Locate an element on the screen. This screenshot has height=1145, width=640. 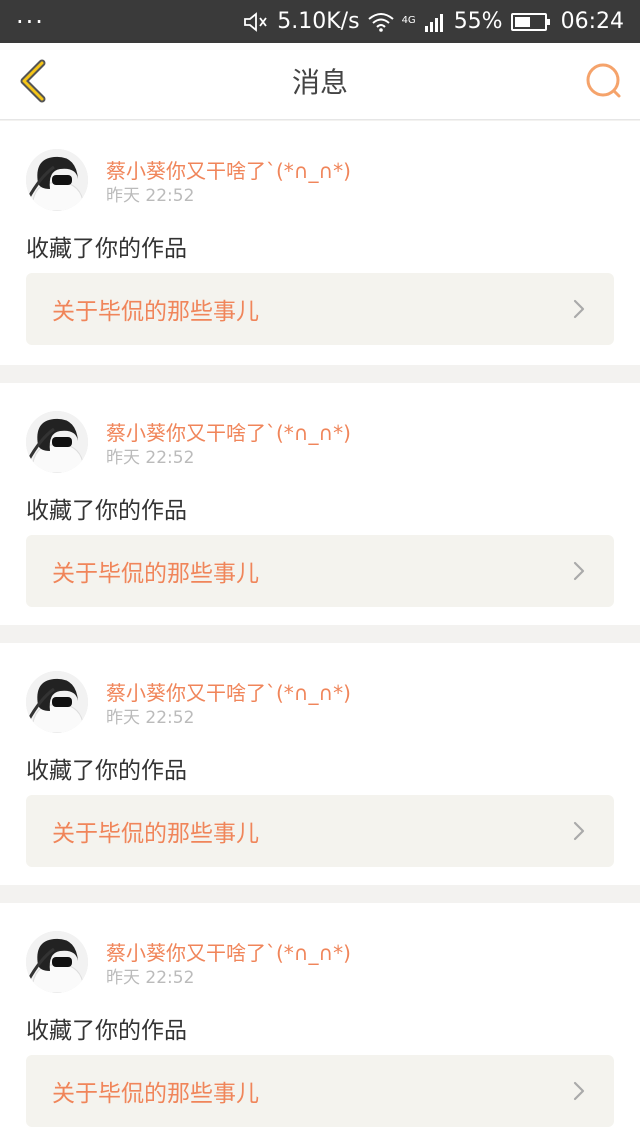
clock: 06:24 is located at coordinates (592, 21).